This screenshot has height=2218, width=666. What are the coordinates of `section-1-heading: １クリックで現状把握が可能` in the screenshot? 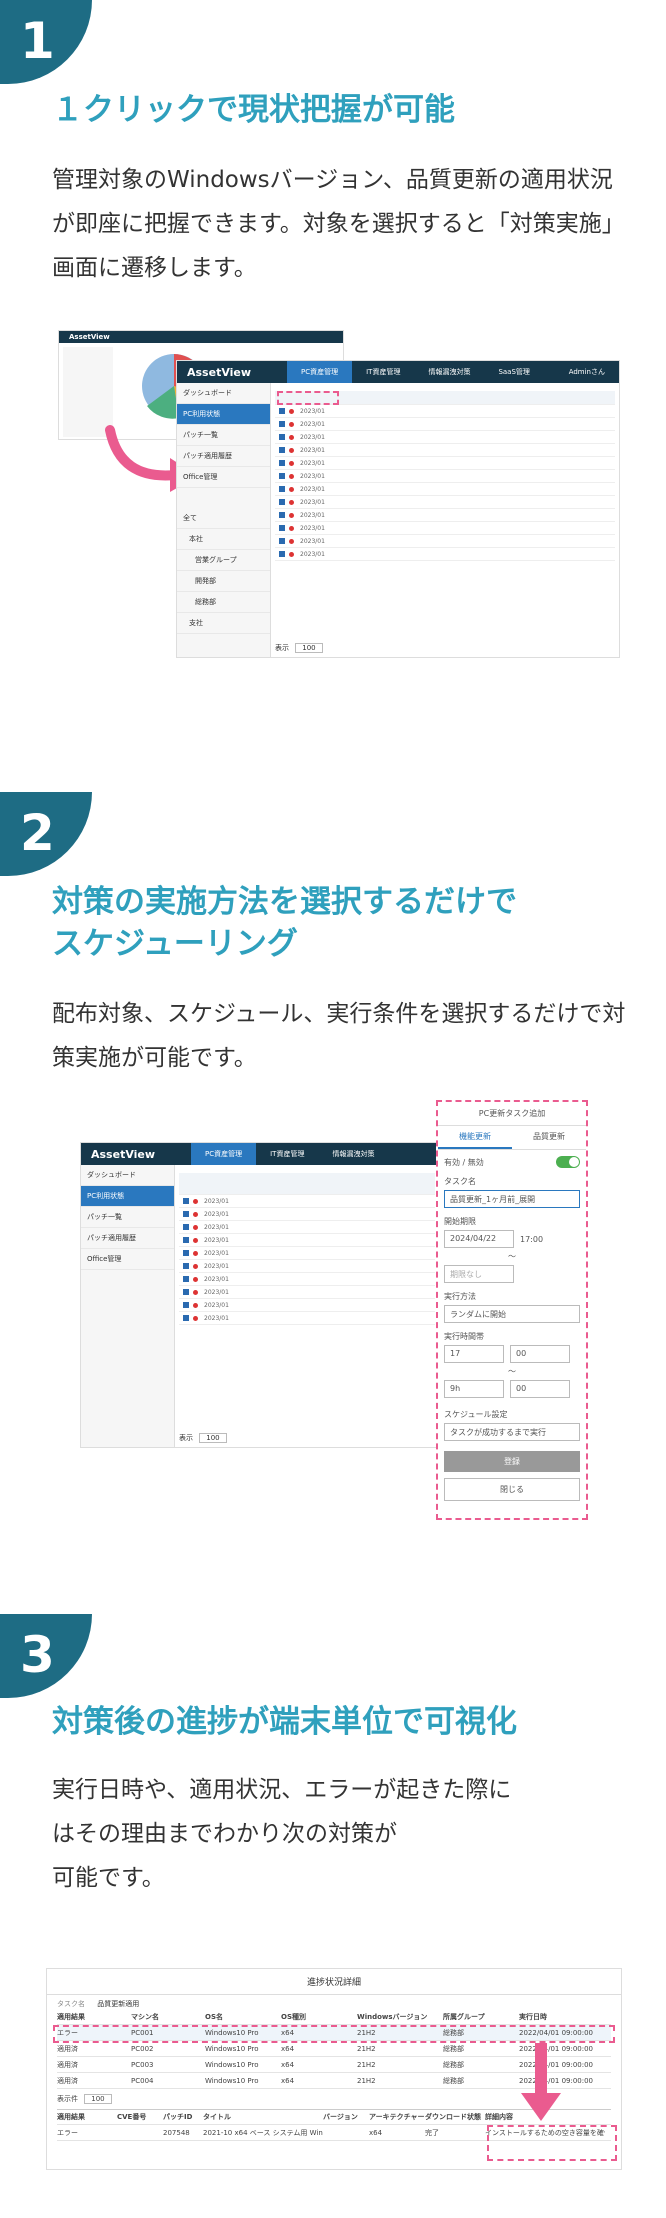 It's located at (253, 110).